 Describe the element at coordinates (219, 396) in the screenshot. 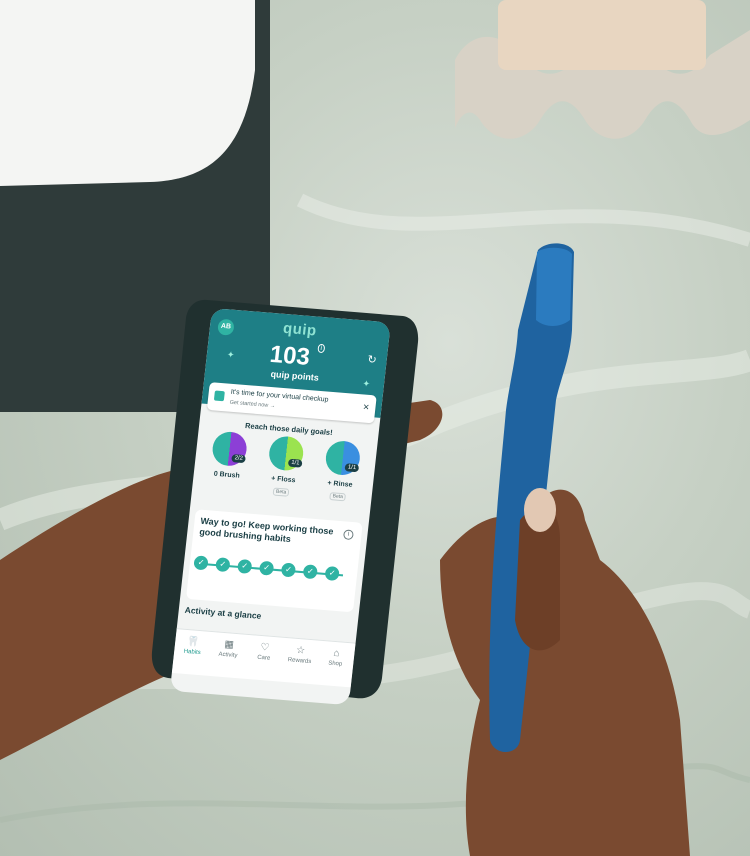

I see `calendar-icon` at that location.